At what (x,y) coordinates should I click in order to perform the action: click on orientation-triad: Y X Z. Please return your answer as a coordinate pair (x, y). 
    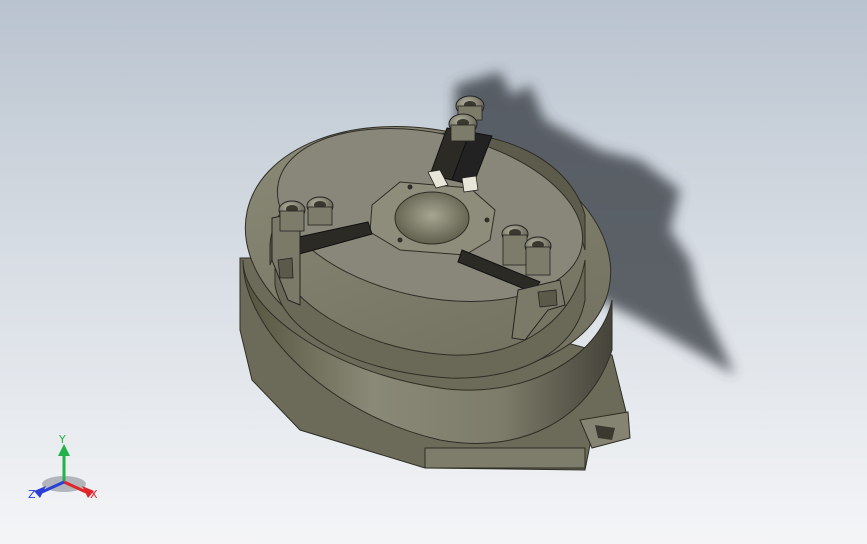
    Looking at the image, I should click on (63, 467).